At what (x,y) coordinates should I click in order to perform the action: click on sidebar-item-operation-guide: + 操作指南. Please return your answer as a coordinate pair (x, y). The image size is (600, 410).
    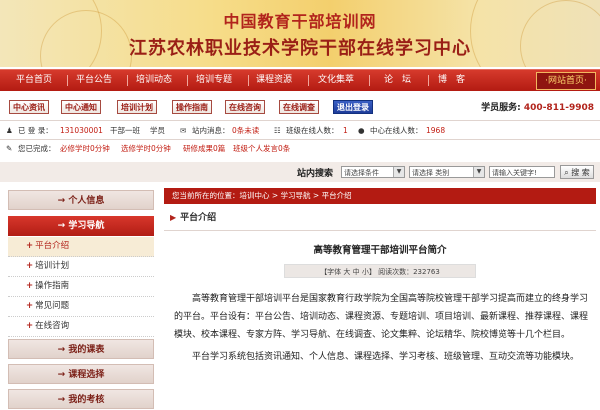
    Looking at the image, I should click on (81, 287).